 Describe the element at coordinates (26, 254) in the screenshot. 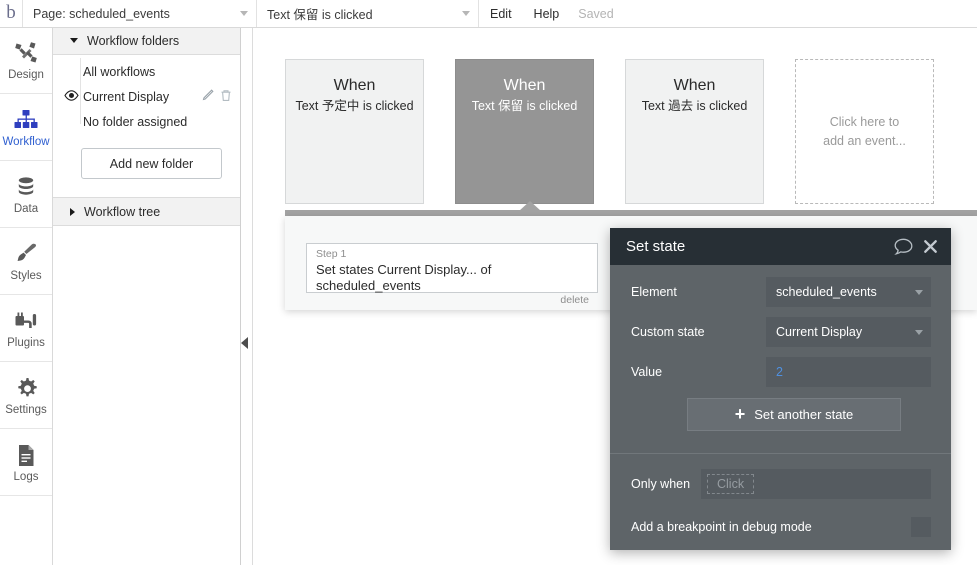

I see `styles-icon` at that location.